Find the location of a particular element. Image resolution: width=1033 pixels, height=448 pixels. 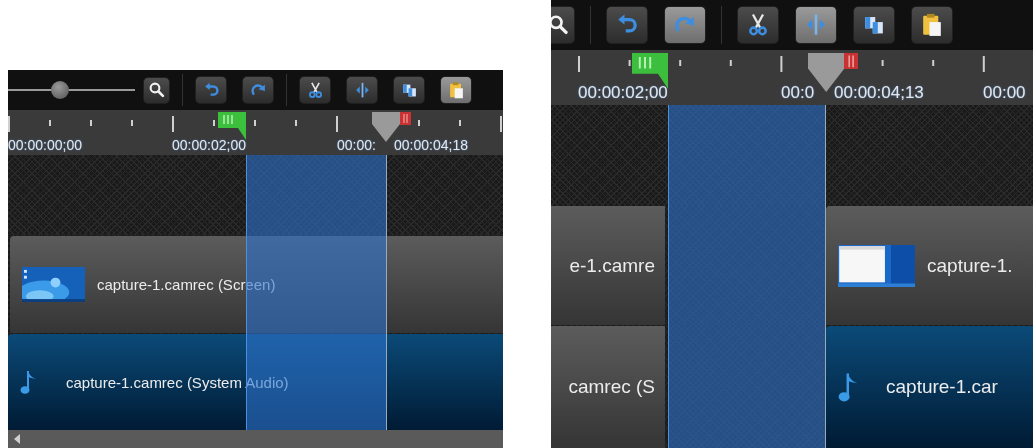

search-icon is located at coordinates (156, 90).